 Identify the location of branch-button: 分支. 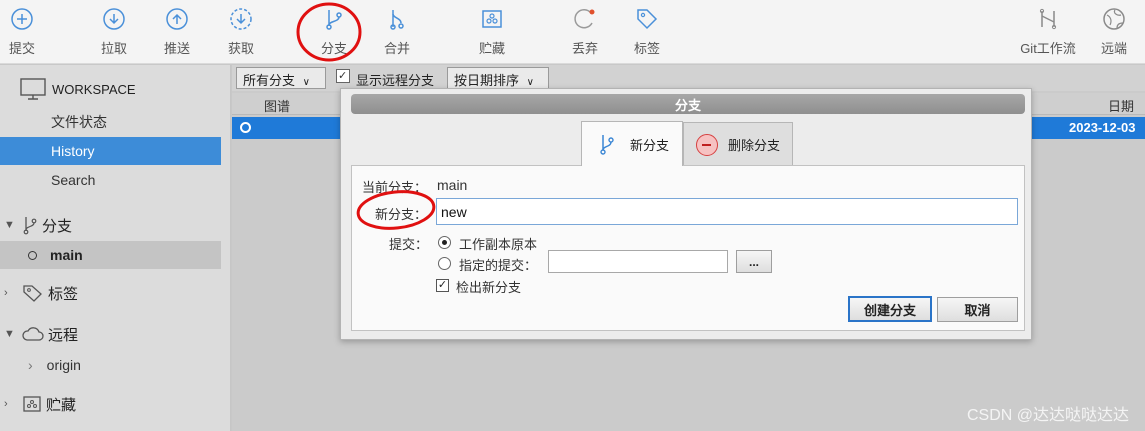
(334, 32).